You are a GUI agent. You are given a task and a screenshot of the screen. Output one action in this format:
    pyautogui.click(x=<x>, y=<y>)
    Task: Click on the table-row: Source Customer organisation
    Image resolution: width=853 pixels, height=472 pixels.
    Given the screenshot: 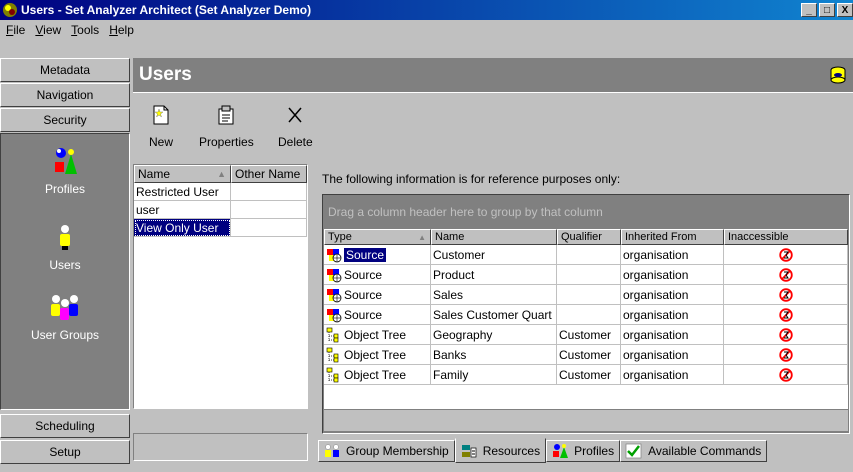 What is the action you would take?
    pyautogui.click(x=586, y=255)
    